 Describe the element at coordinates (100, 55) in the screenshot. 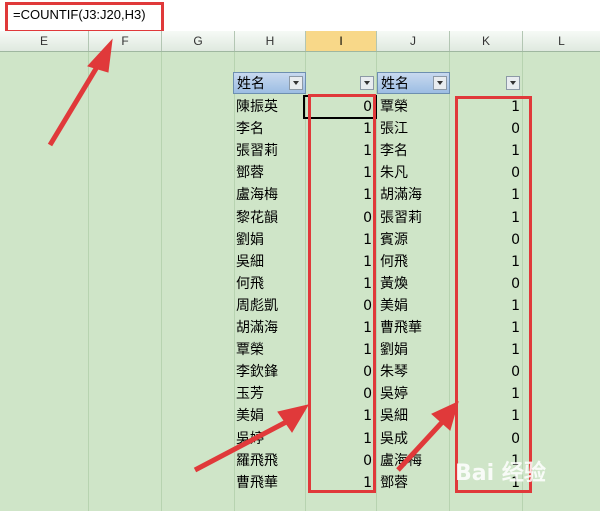

I see `arrow-formula-head` at that location.